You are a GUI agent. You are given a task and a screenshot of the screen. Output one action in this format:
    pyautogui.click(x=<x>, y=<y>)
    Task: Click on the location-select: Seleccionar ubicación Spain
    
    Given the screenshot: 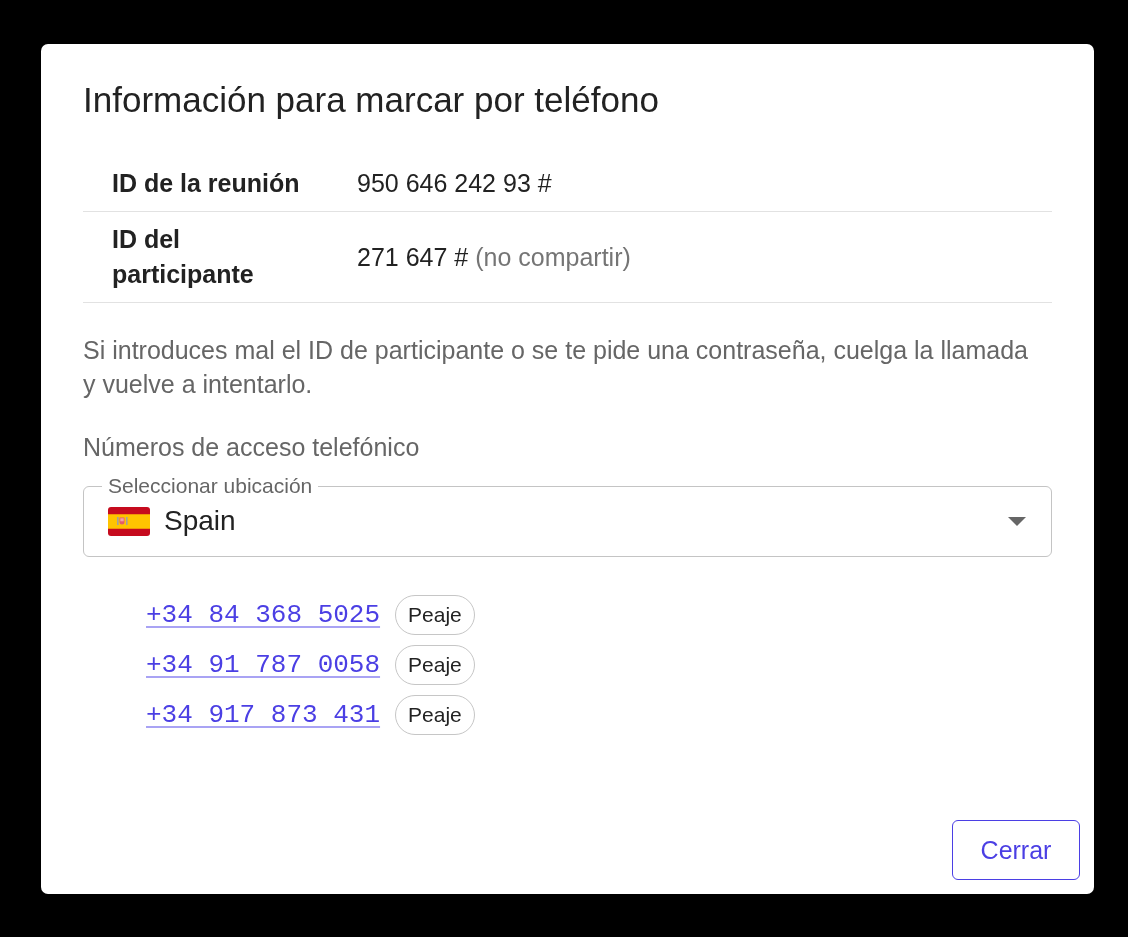 What is the action you would take?
    pyautogui.click(x=567, y=516)
    